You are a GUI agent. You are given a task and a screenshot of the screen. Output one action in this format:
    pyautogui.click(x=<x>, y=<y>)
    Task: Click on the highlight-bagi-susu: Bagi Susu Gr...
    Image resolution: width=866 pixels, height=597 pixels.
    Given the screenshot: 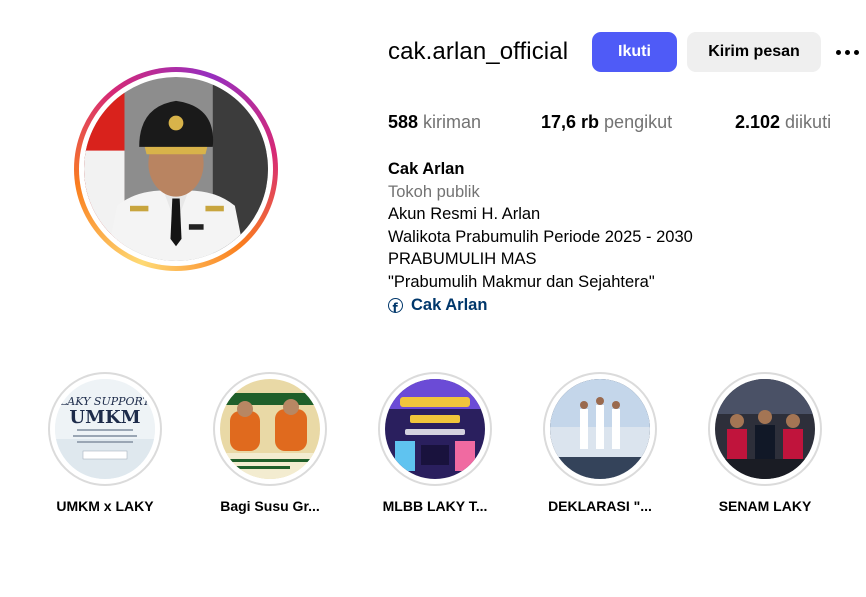 What is the action you would take?
    pyautogui.click(x=270, y=443)
    